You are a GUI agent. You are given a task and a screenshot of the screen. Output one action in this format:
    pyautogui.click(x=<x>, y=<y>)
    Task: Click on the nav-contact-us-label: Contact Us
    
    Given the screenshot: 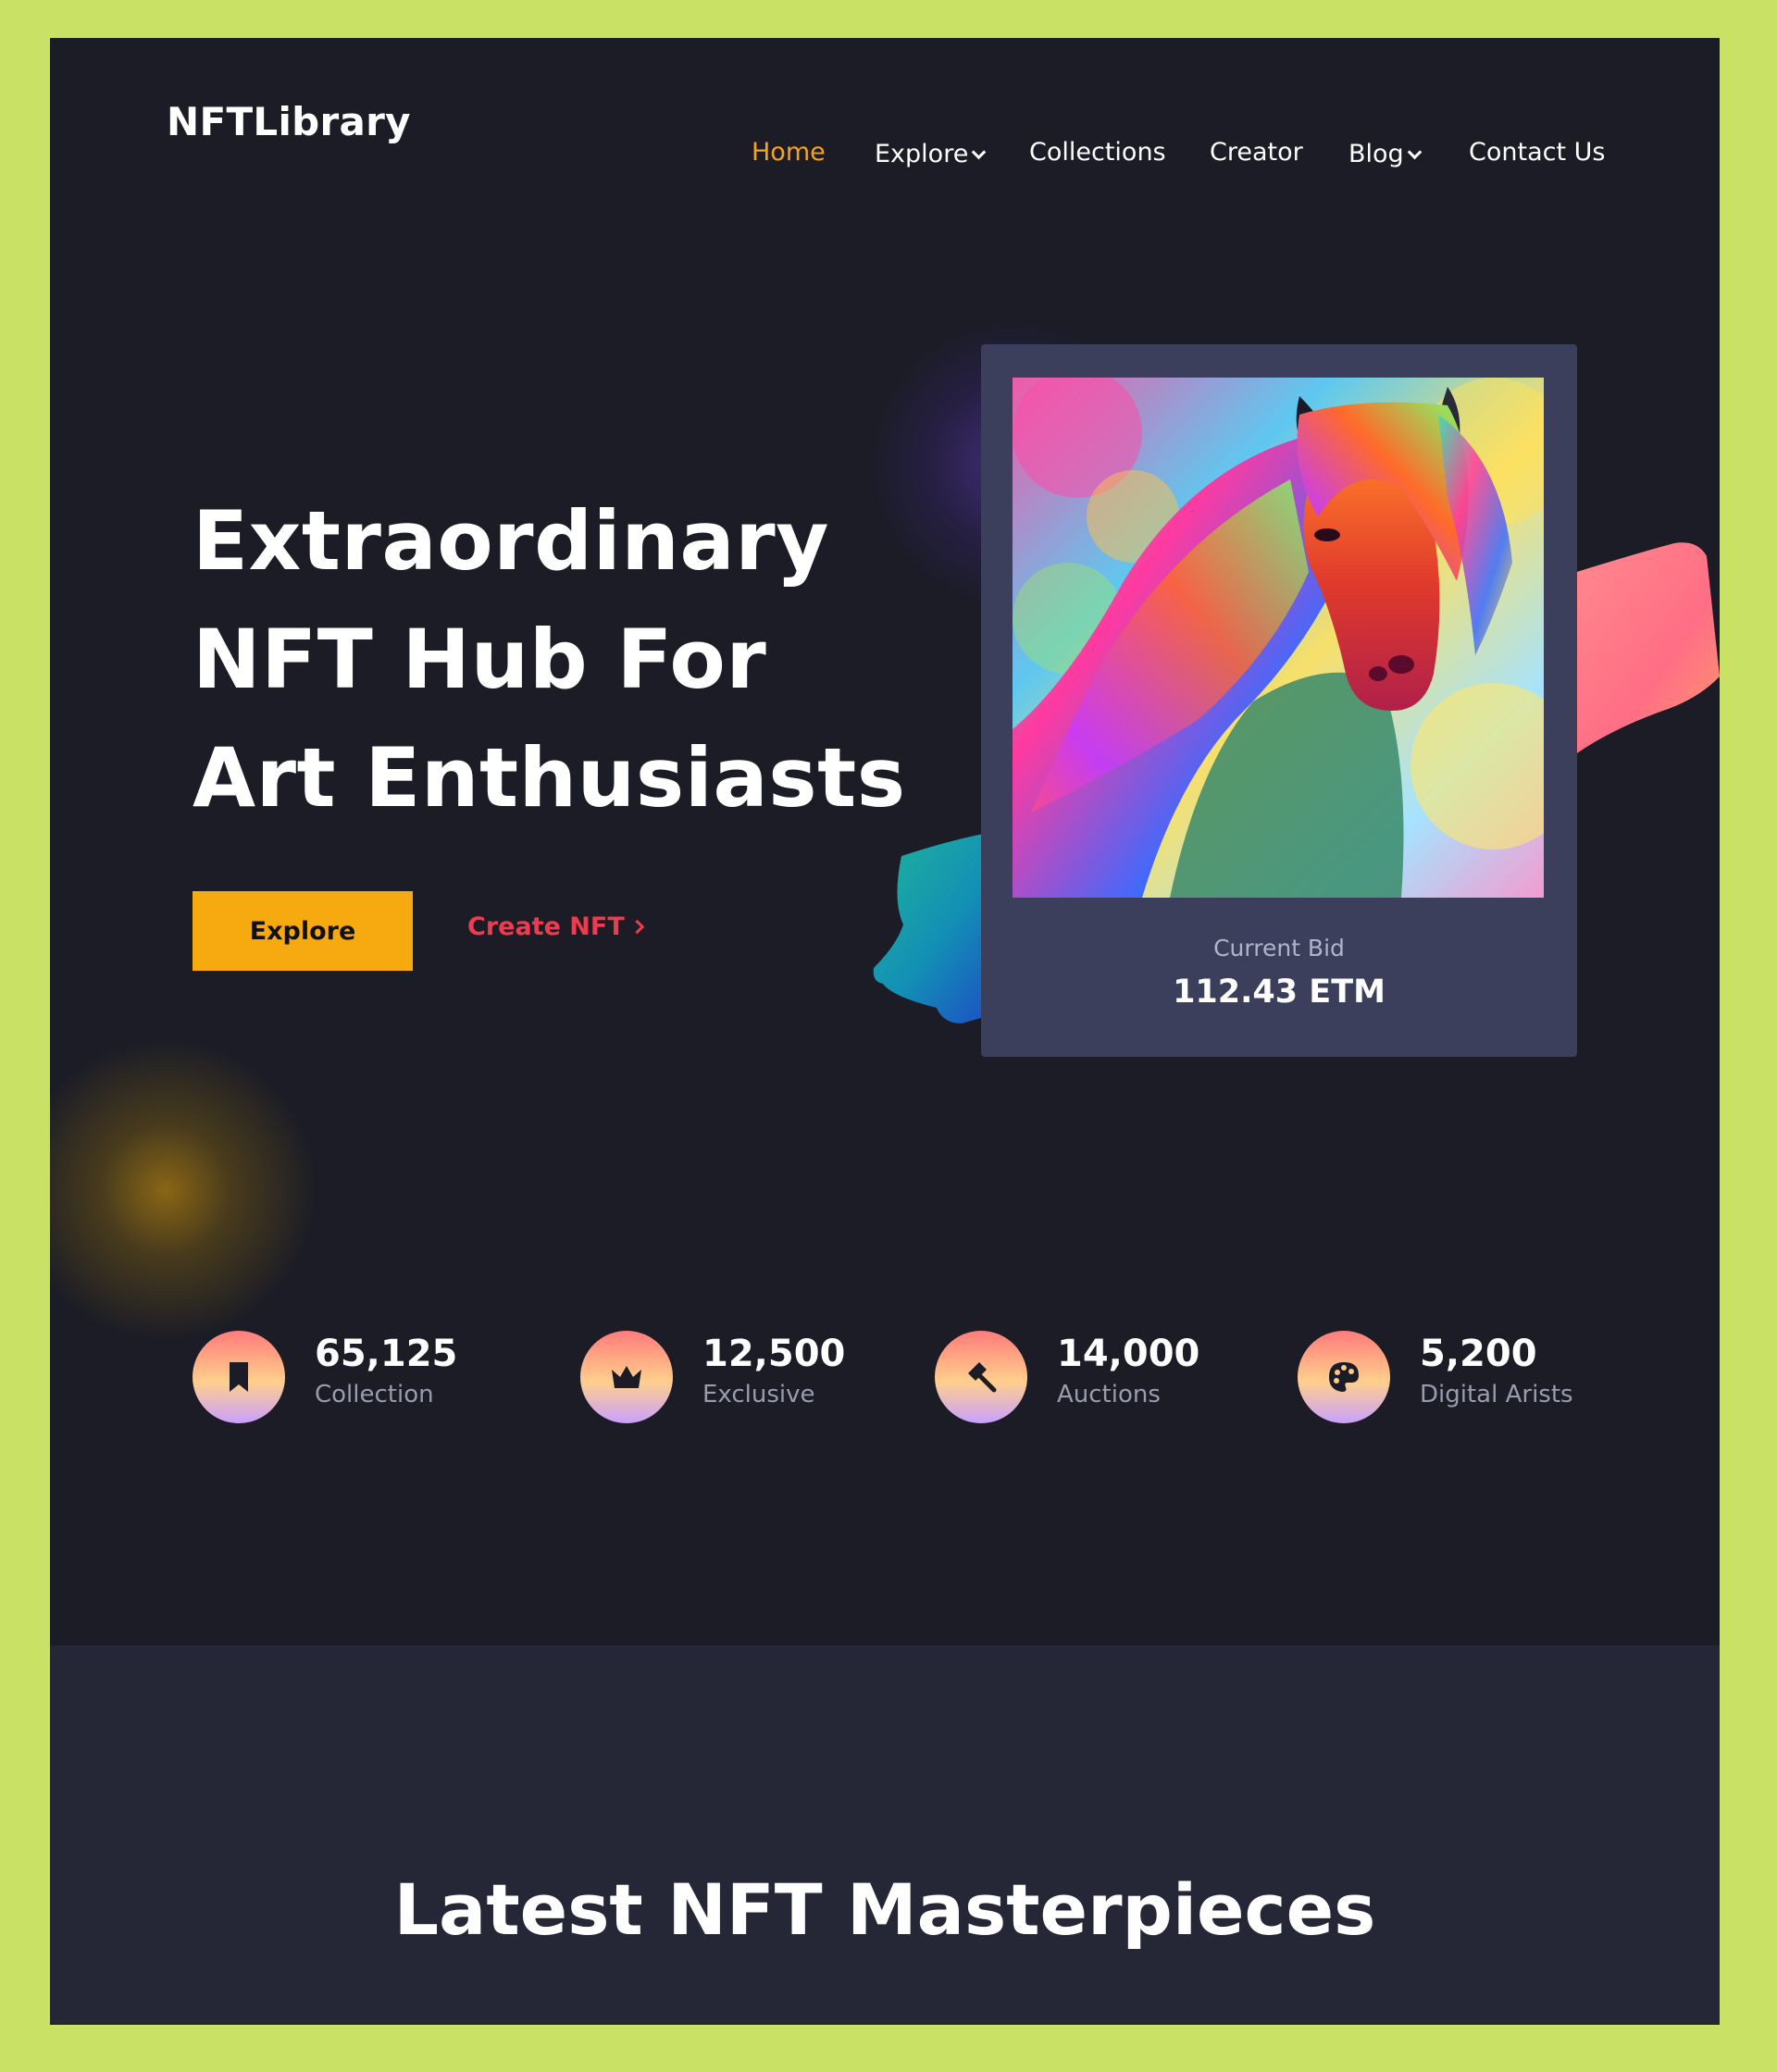 What is the action you would take?
    pyautogui.click(x=1537, y=152)
    